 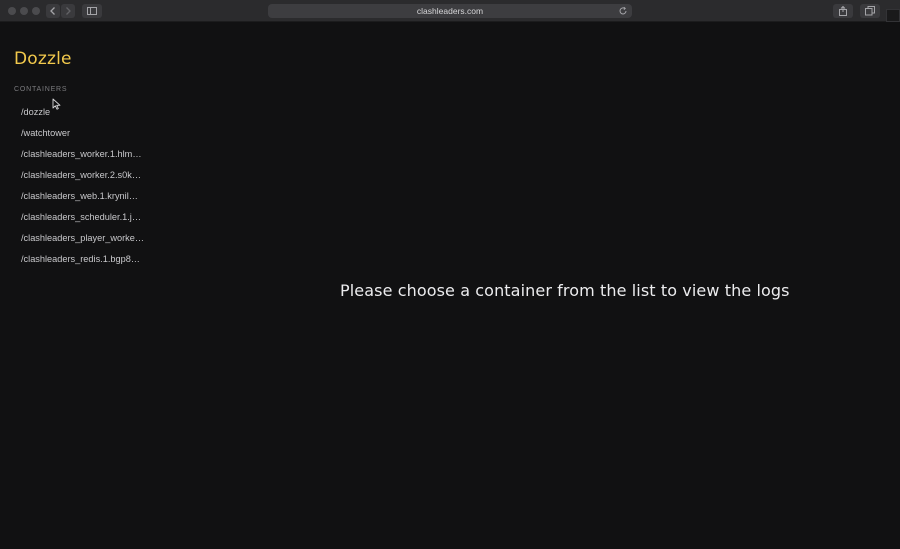 I want to click on back-button, so click(x=53, y=11).